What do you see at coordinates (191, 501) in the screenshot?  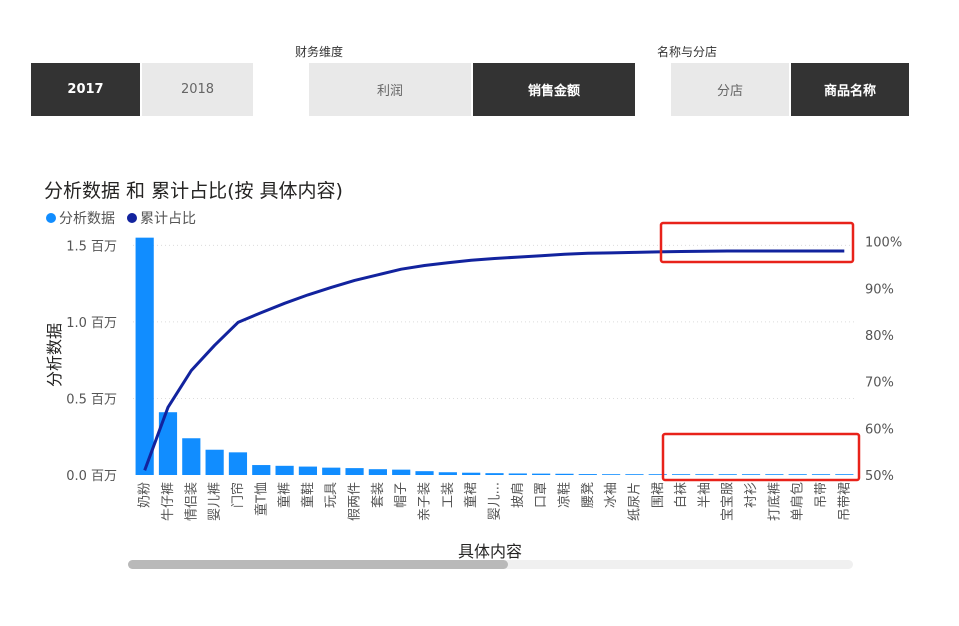 I see `x-tick-label: 情侣装` at bounding box center [191, 501].